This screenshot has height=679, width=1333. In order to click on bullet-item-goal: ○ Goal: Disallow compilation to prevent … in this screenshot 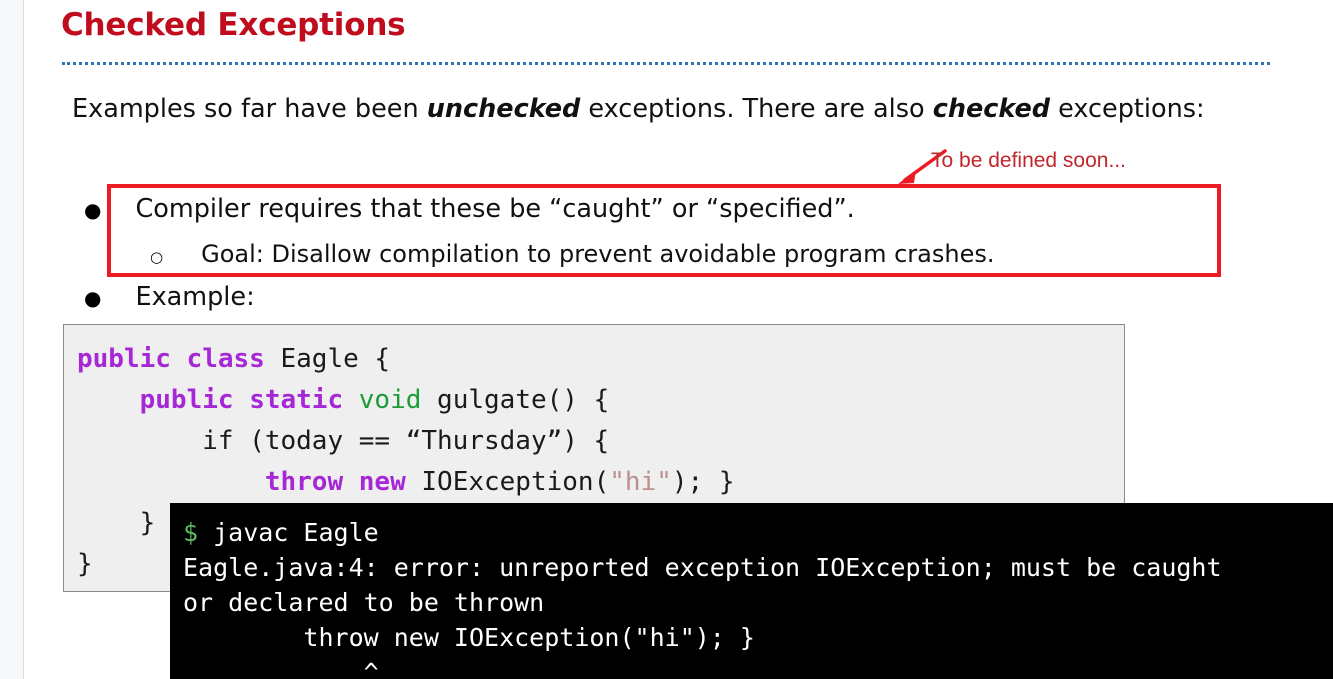, I will do `click(572, 254)`.